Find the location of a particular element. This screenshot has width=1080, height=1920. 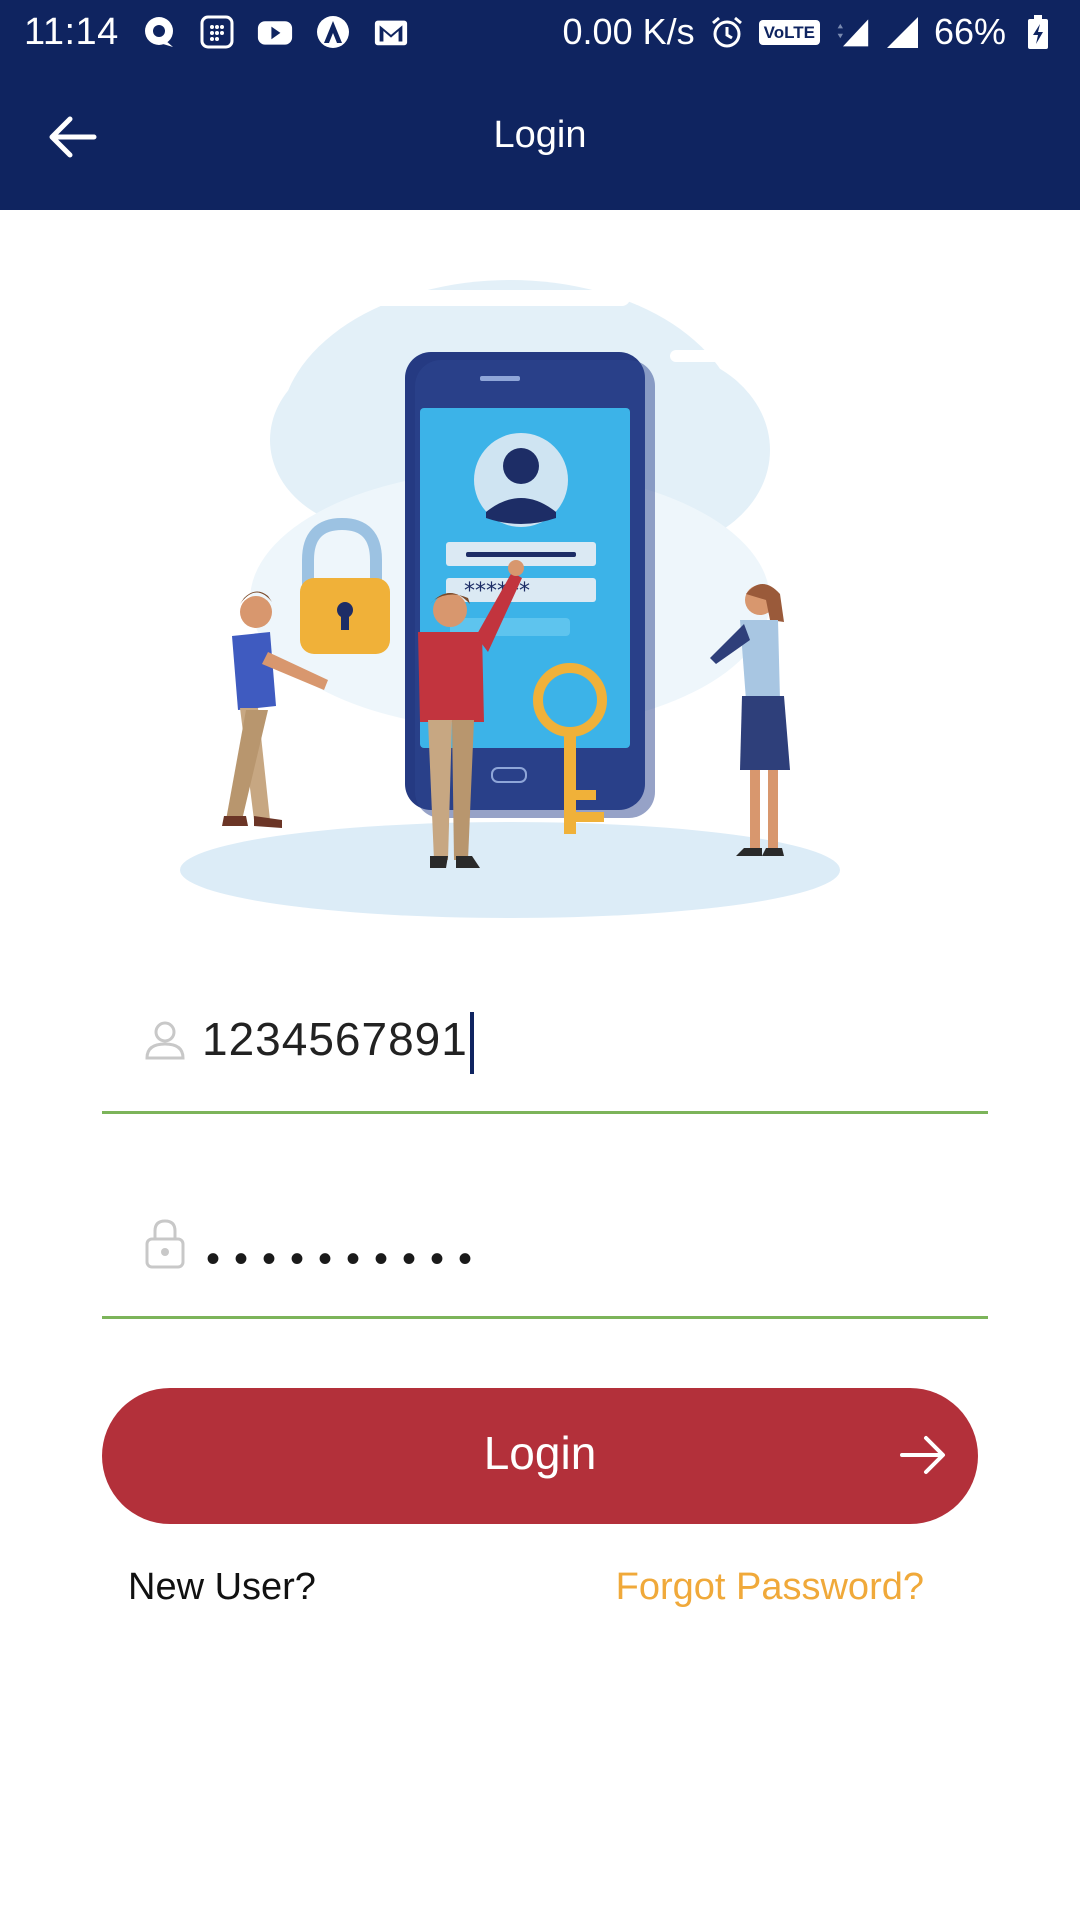

page-title: Login is located at coordinates (540, 135).